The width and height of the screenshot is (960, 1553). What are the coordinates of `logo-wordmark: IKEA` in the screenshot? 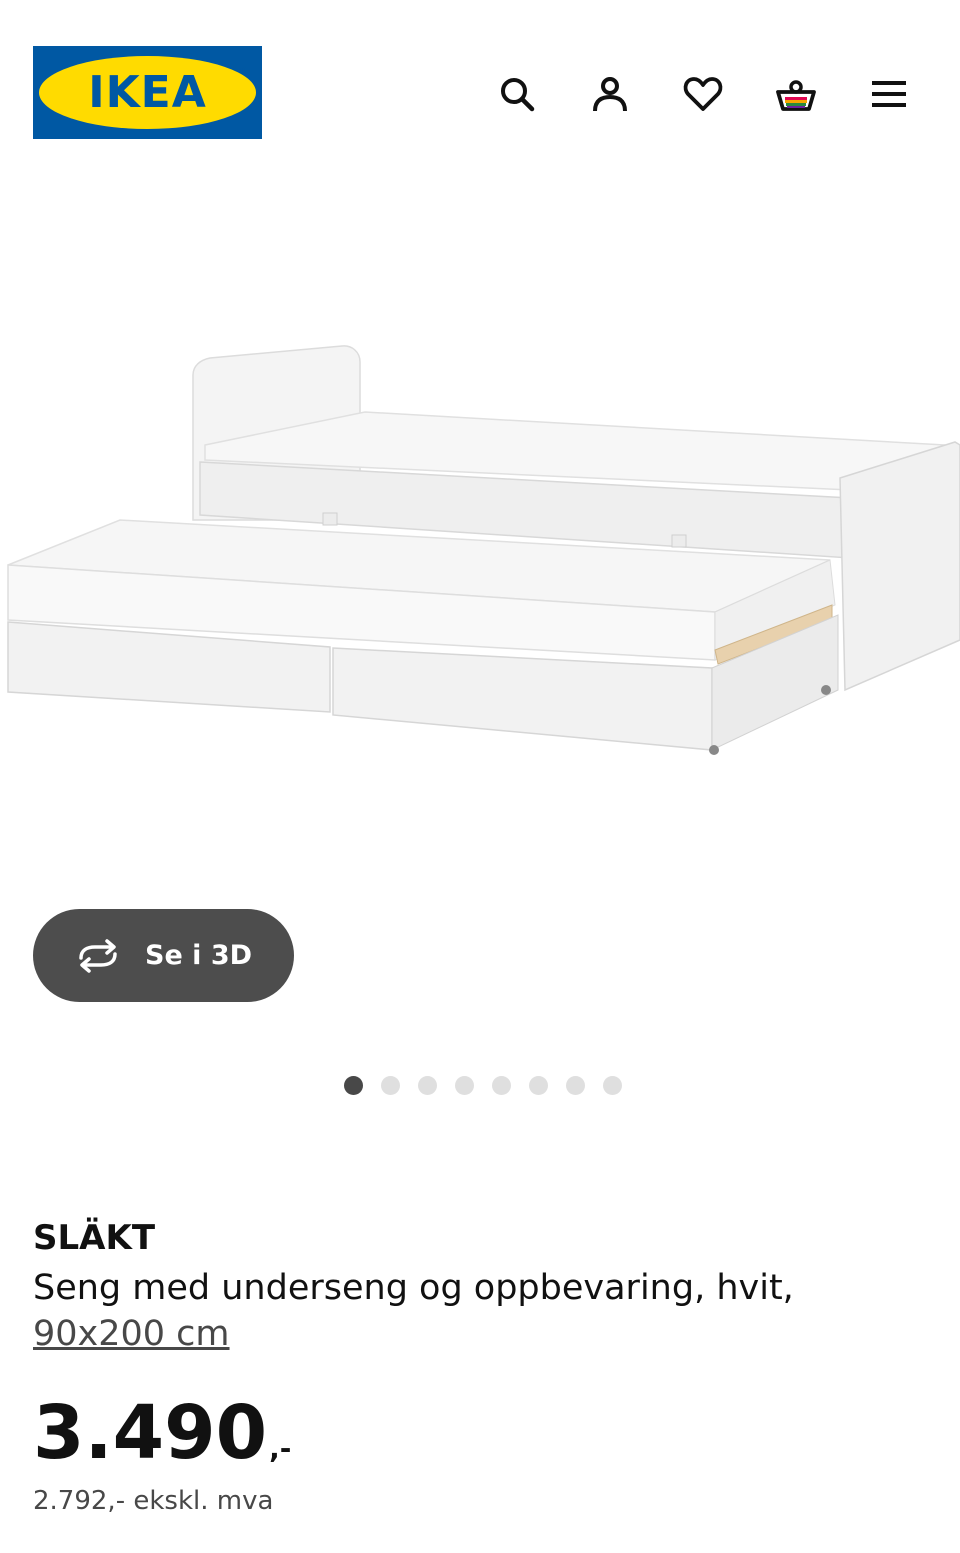 It's located at (147, 92).